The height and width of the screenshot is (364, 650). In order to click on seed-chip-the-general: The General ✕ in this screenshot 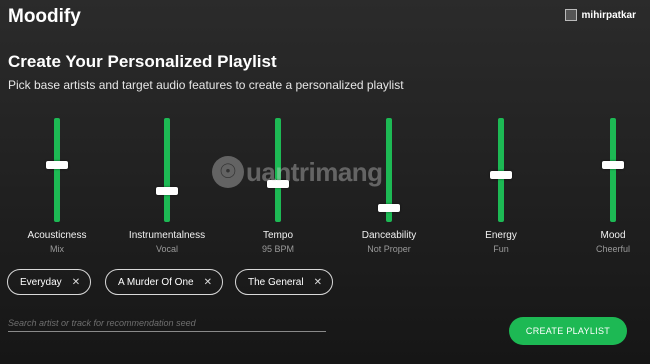, I will do `click(284, 282)`.